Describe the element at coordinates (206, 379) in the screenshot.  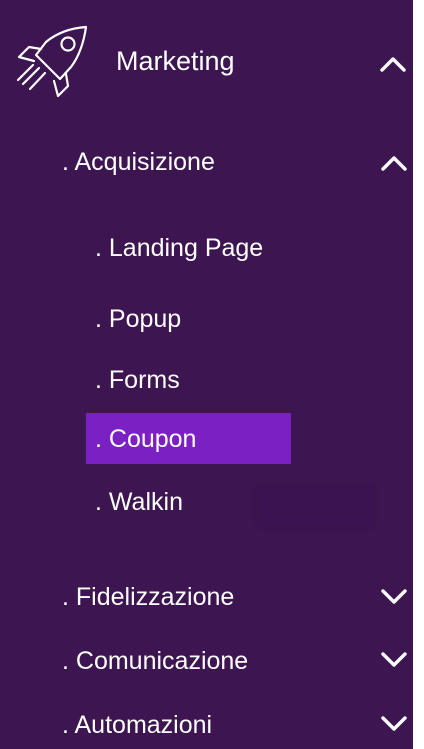
I see `submenu-item-forms: . Forms` at that location.